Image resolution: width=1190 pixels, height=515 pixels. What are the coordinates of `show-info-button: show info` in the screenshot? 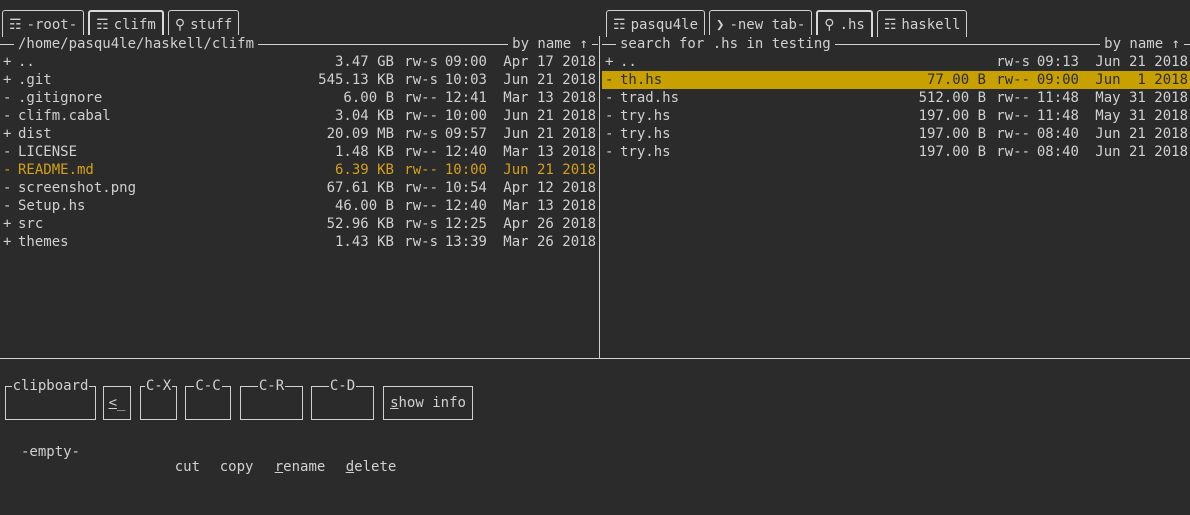 It's located at (428, 403).